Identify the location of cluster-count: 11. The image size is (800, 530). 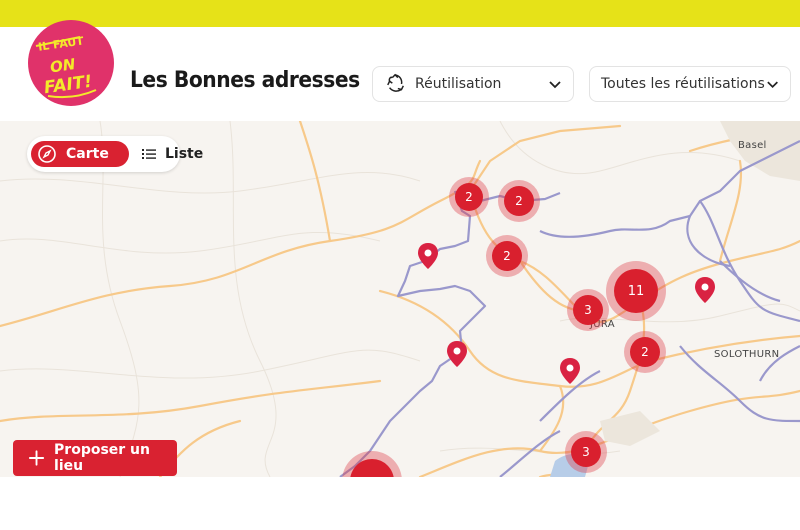
(636, 291).